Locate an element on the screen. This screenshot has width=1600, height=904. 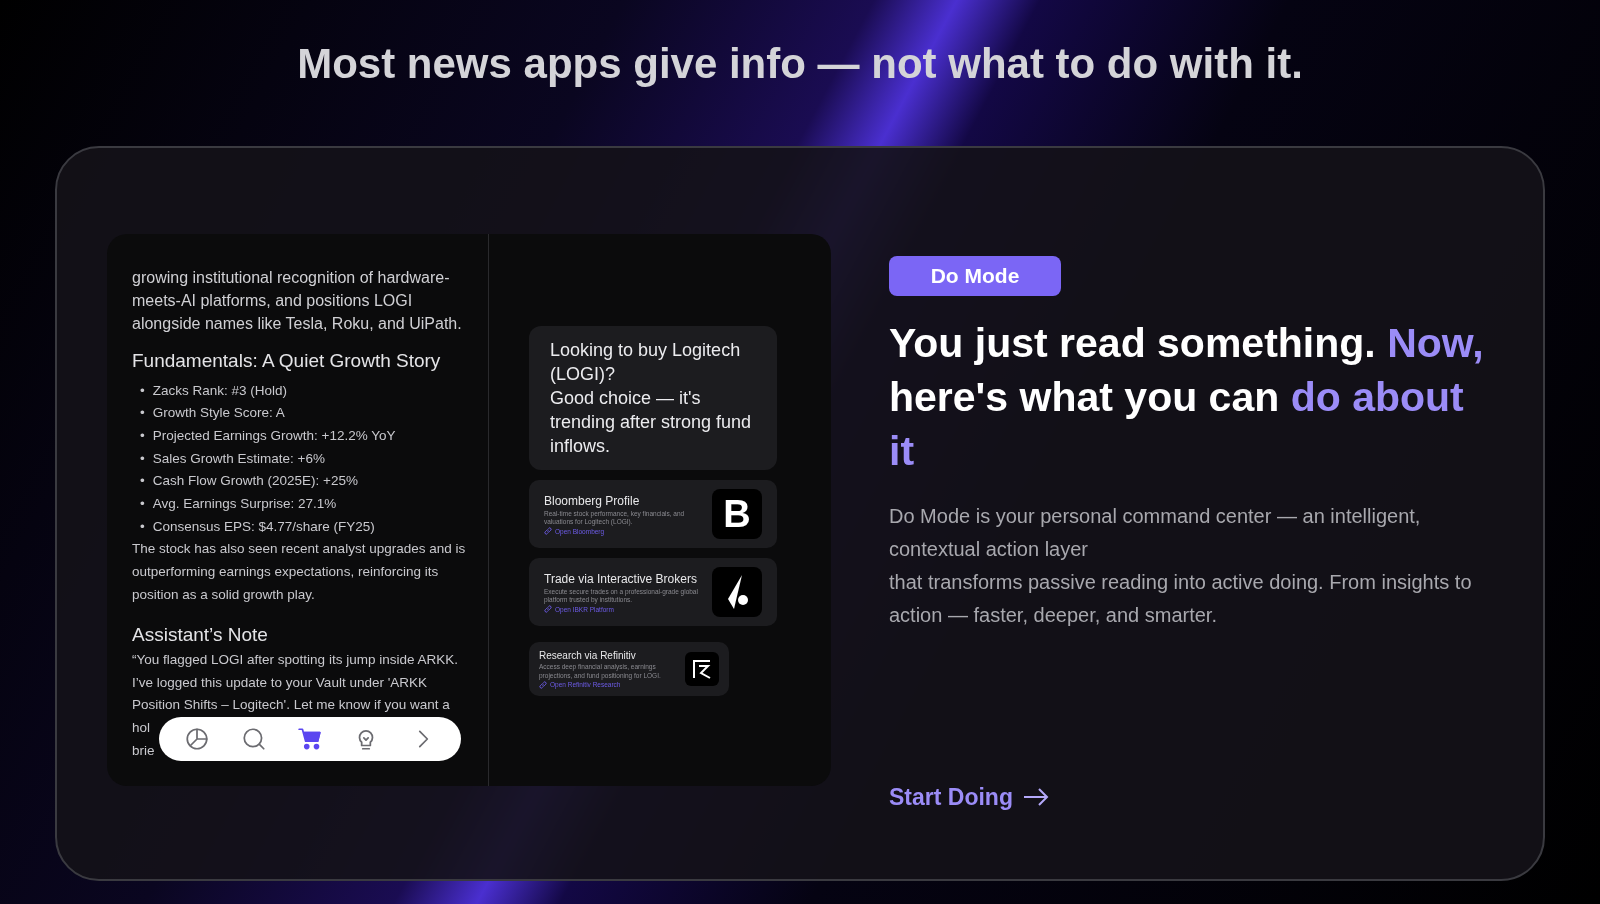
bullet-item: • Sales Growth Estimate: +6% is located at coordinates (233, 458).